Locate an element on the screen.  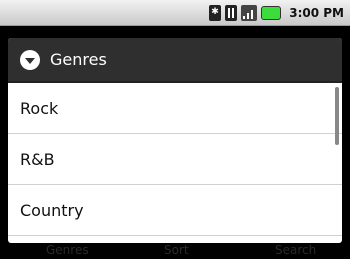
status-bar: 3:00 PM is located at coordinates (175, 13).